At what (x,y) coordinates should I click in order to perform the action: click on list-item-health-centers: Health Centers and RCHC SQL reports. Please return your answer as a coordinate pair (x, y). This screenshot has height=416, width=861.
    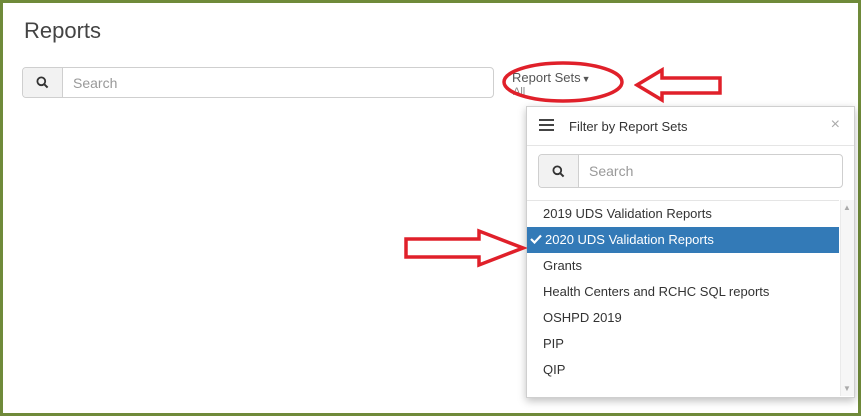
    Looking at the image, I should click on (683, 292).